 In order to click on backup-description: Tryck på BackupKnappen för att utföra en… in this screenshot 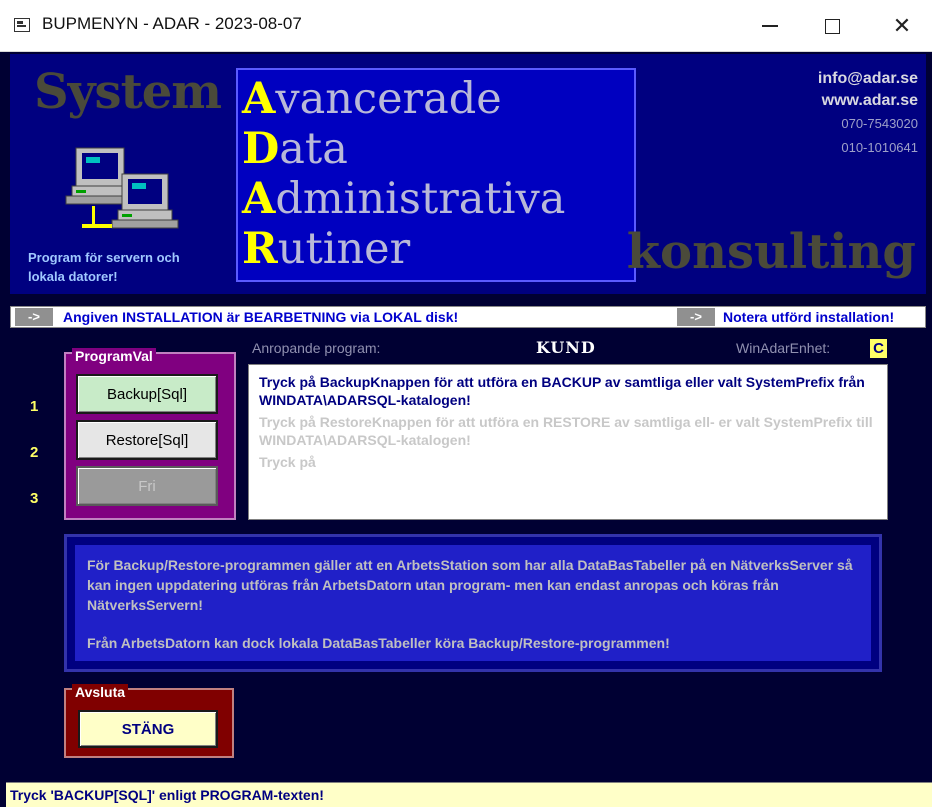, I will do `click(562, 391)`.